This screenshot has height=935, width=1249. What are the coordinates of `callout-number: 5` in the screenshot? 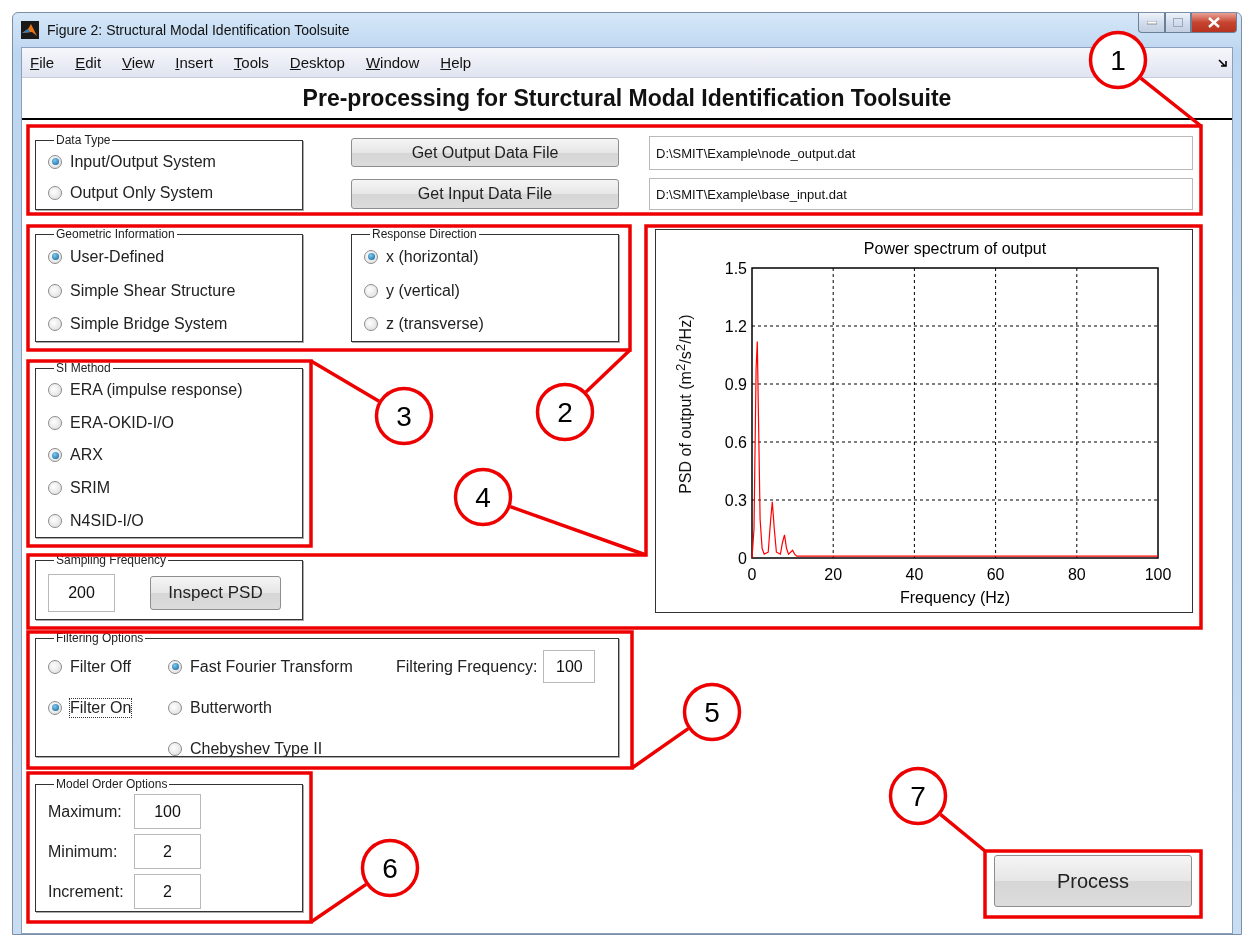 It's located at (712, 712).